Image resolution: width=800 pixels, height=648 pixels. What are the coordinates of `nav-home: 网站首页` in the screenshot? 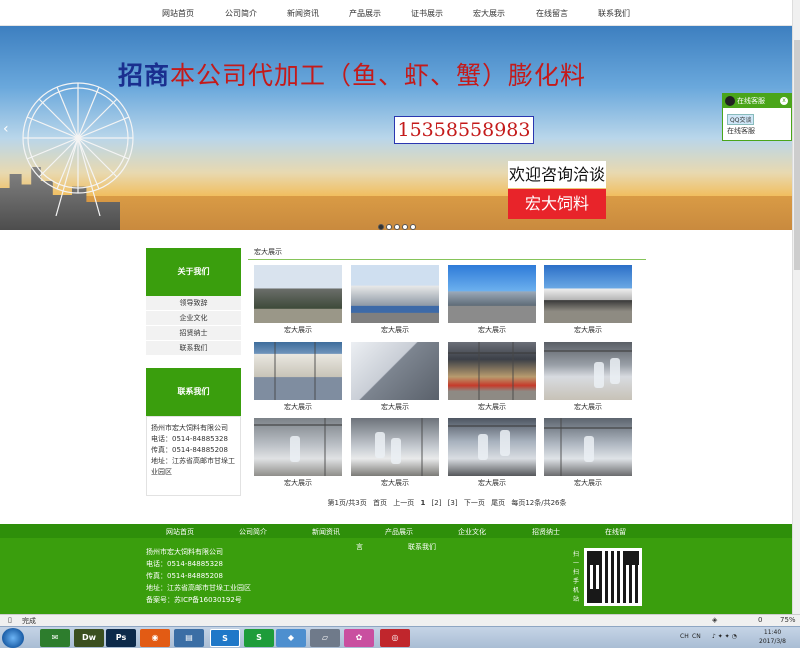 It's located at (178, 13).